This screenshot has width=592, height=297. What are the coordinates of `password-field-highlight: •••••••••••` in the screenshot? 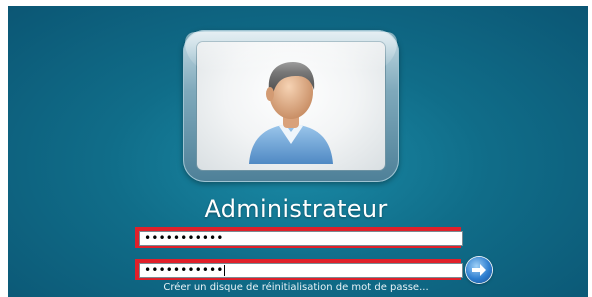 It's located at (299, 237).